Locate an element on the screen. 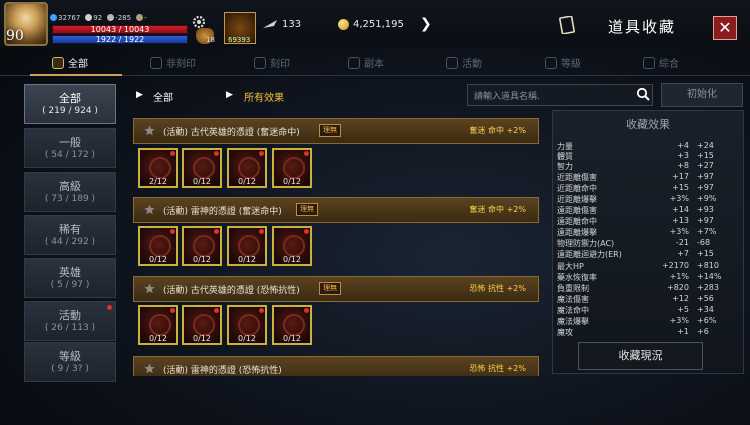 The height and width of the screenshot is (425, 750). item-slot: 2/12 is located at coordinates (158, 168).